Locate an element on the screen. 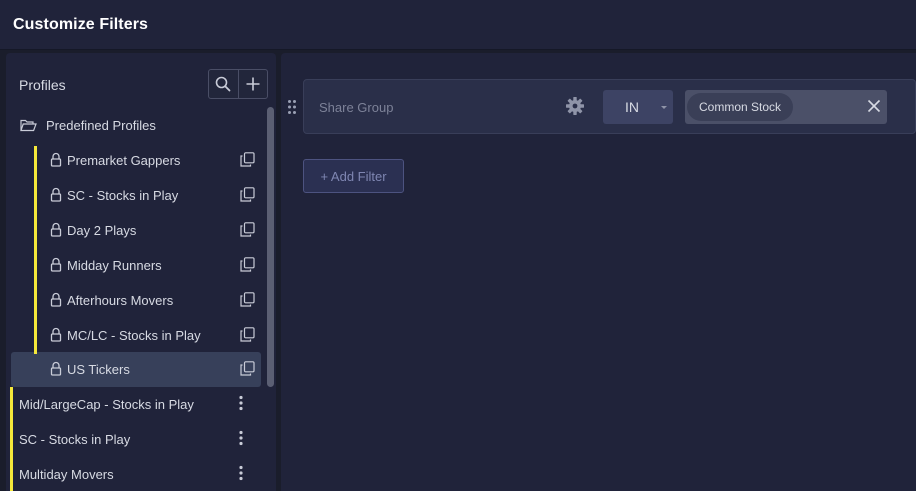  profiles-actions is located at coordinates (238, 84).